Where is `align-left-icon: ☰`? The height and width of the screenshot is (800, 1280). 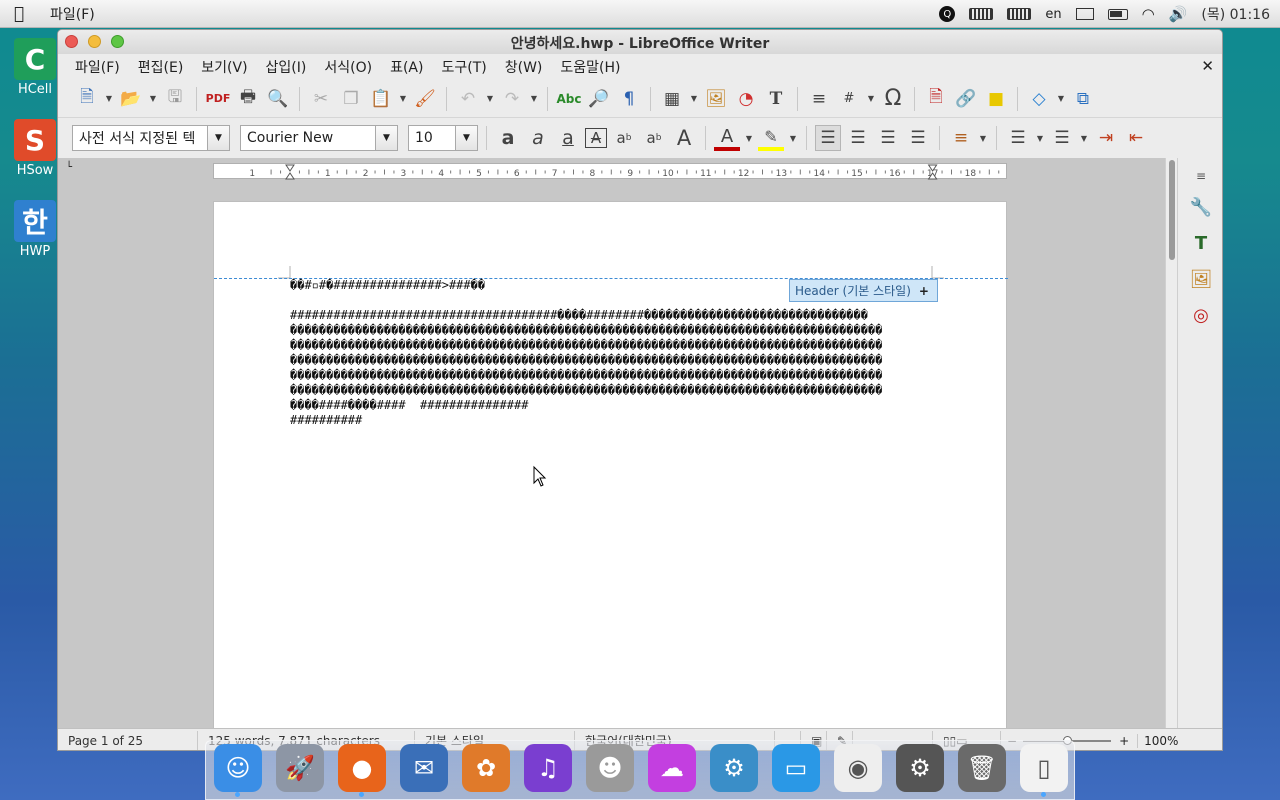 align-left-icon: ☰ is located at coordinates (828, 138).